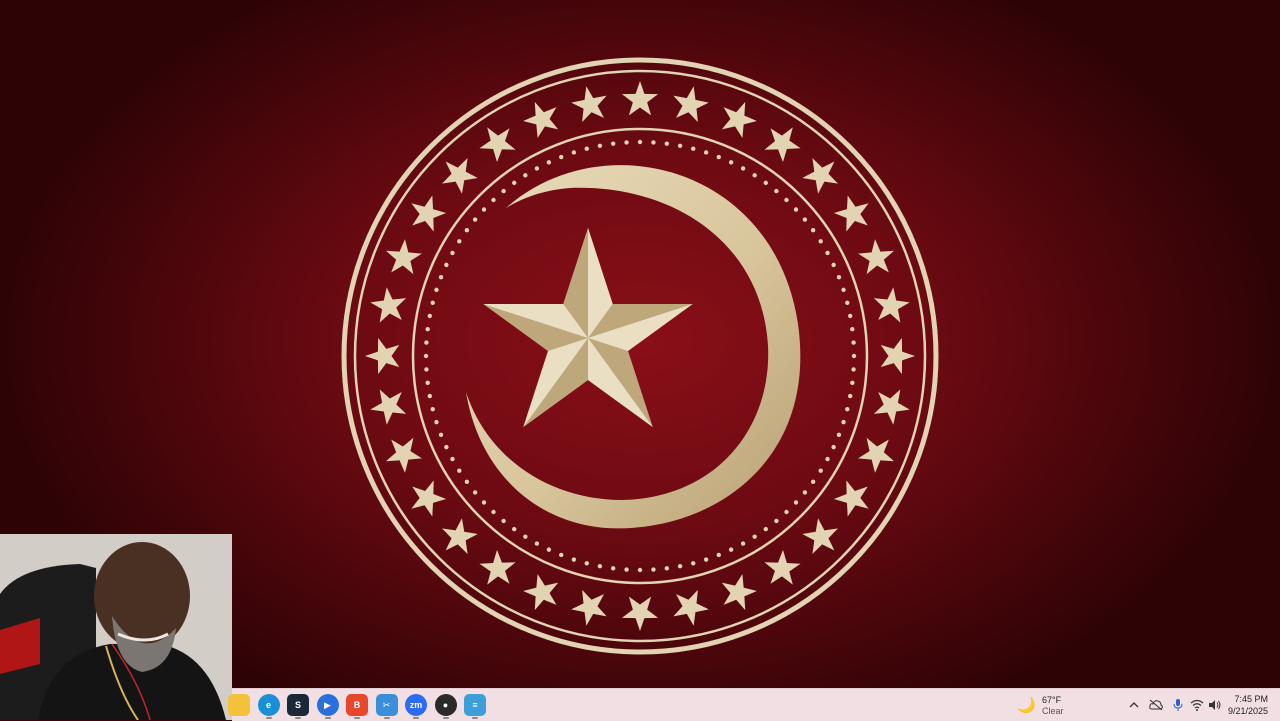  Describe the element at coordinates (416, 706) in the screenshot. I see `zoom-icon: zm` at that location.